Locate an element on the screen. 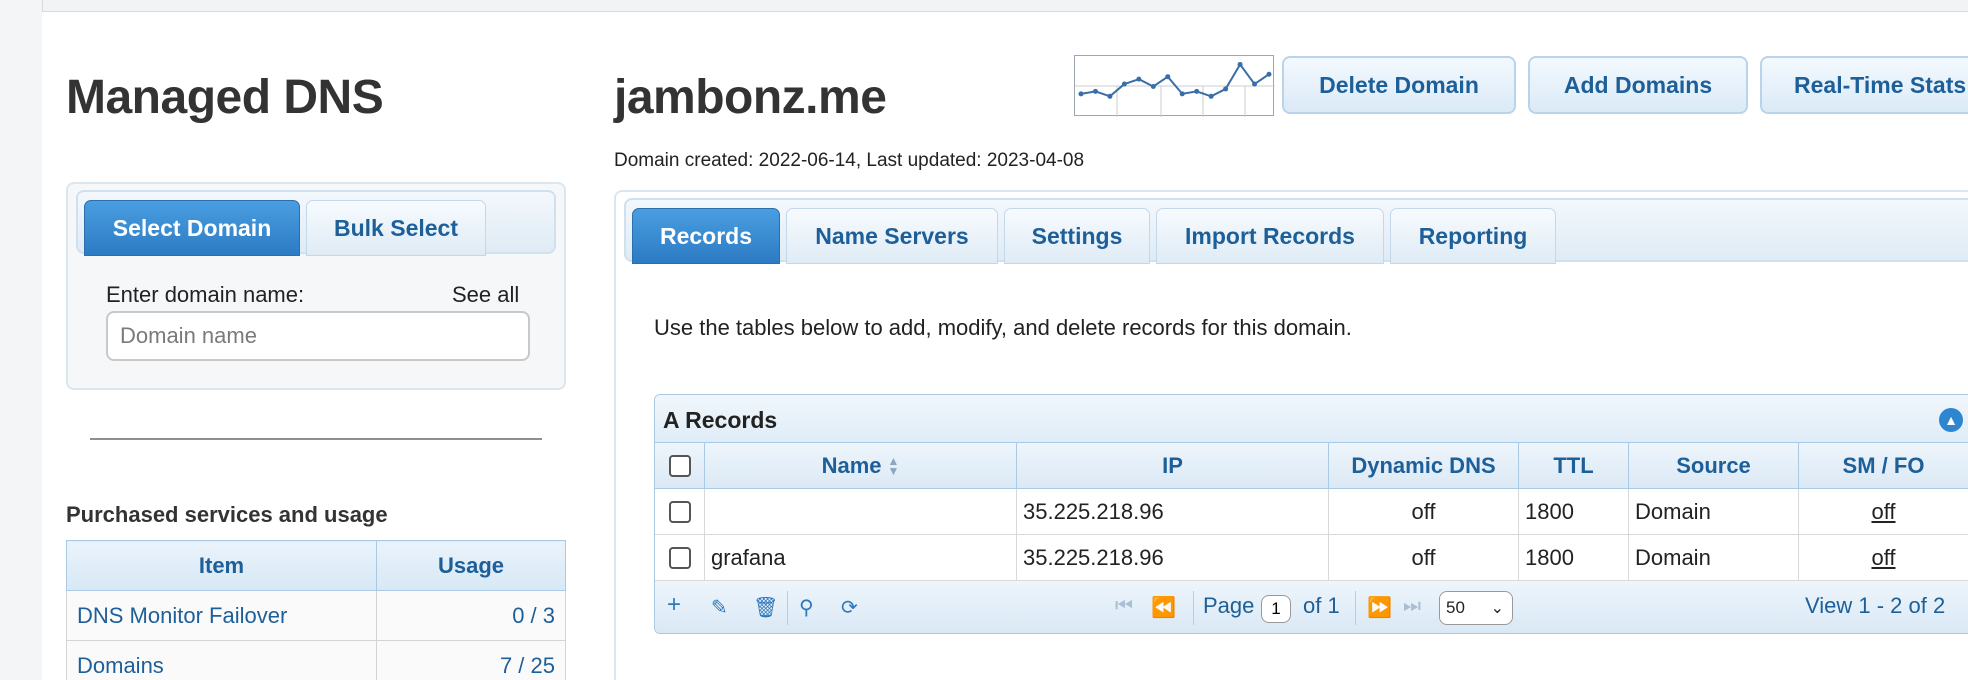  col-sm-fo: SM / FO is located at coordinates (1883, 466).